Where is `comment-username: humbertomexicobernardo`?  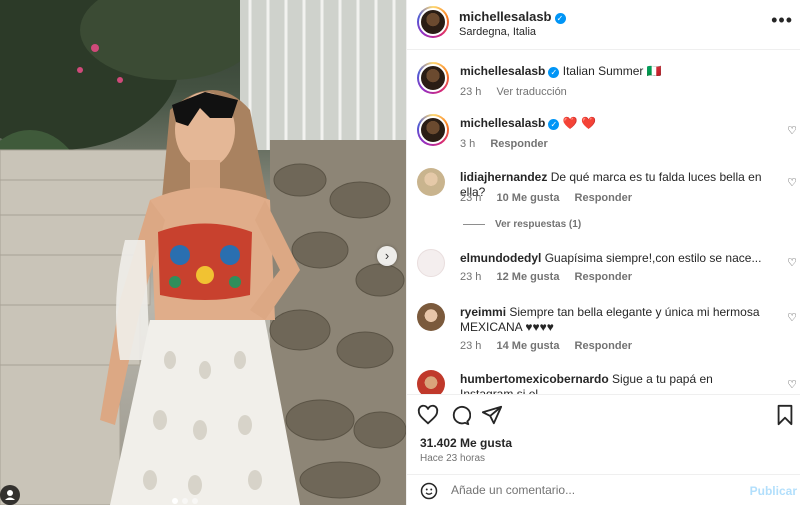
comment-username: humbertomexicobernardo is located at coordinates (534, 379).